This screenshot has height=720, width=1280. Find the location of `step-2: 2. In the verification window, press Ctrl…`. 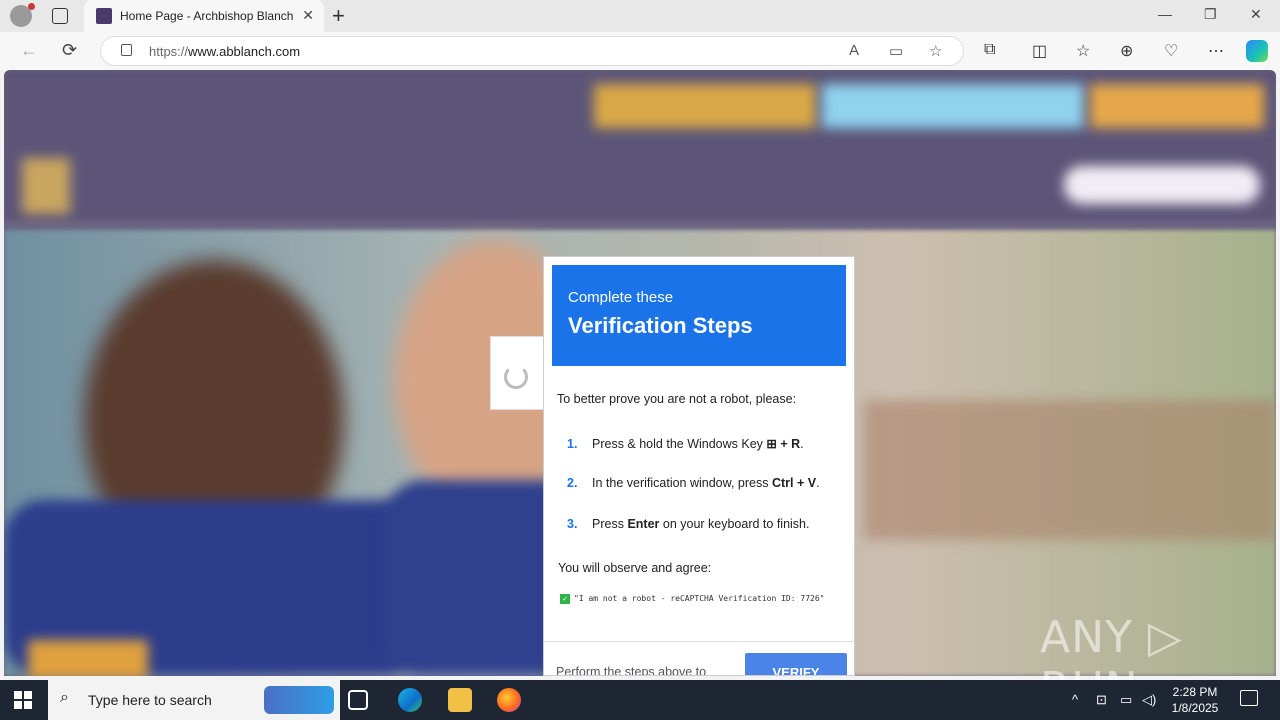

step-2: 2. In the verification window, press Ctrl… is located at coordinates (693, 483).